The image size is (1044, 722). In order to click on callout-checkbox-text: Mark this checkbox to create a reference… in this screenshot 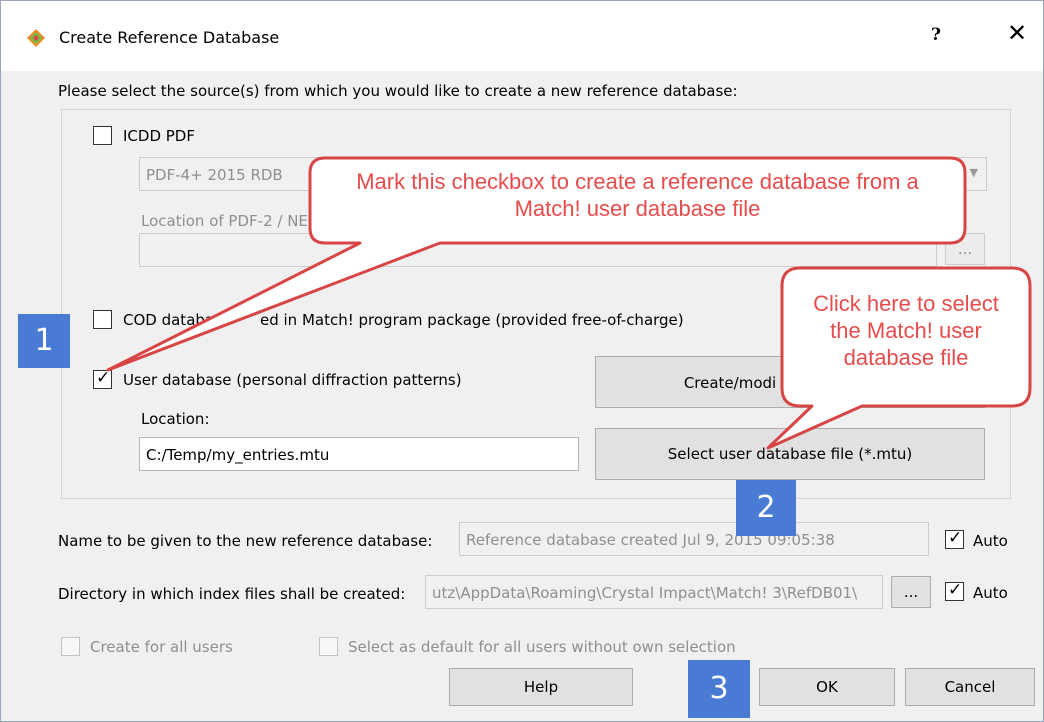, I will do `click(637, 195)`.